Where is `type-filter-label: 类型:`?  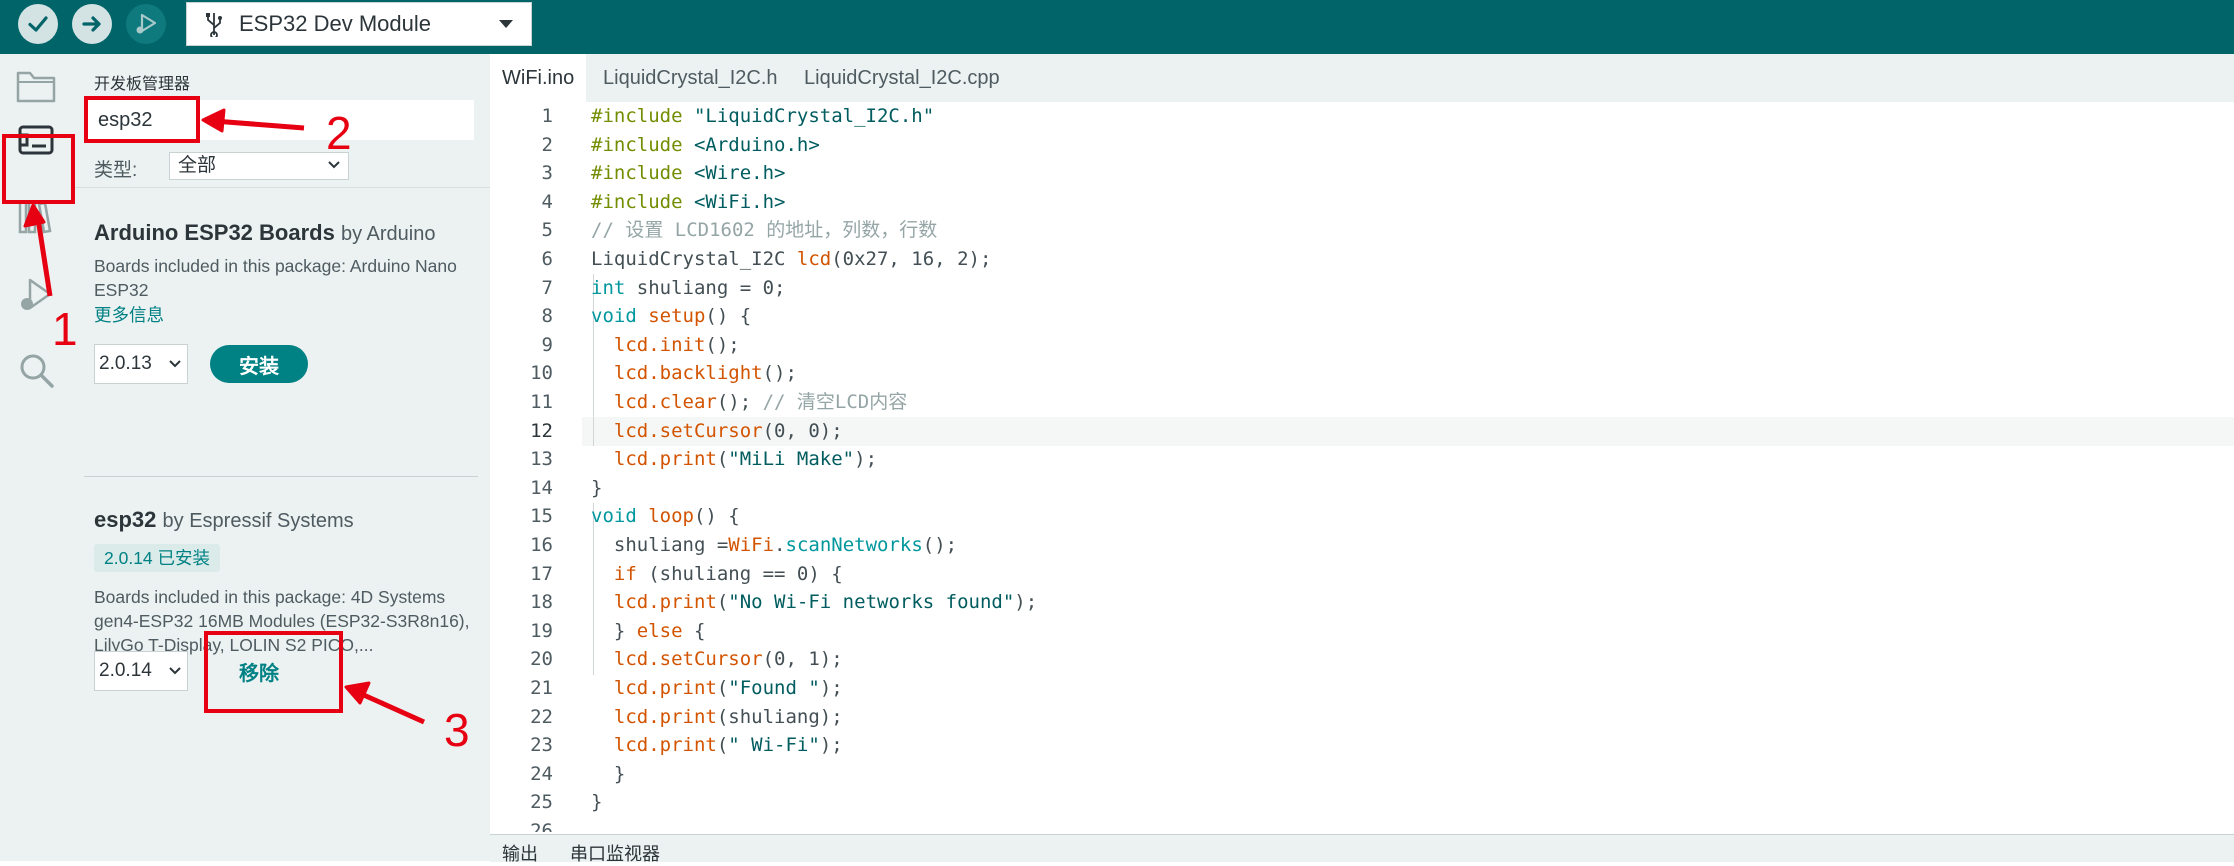
type-filter-label: 类型: is located at coordinates (116, 170).